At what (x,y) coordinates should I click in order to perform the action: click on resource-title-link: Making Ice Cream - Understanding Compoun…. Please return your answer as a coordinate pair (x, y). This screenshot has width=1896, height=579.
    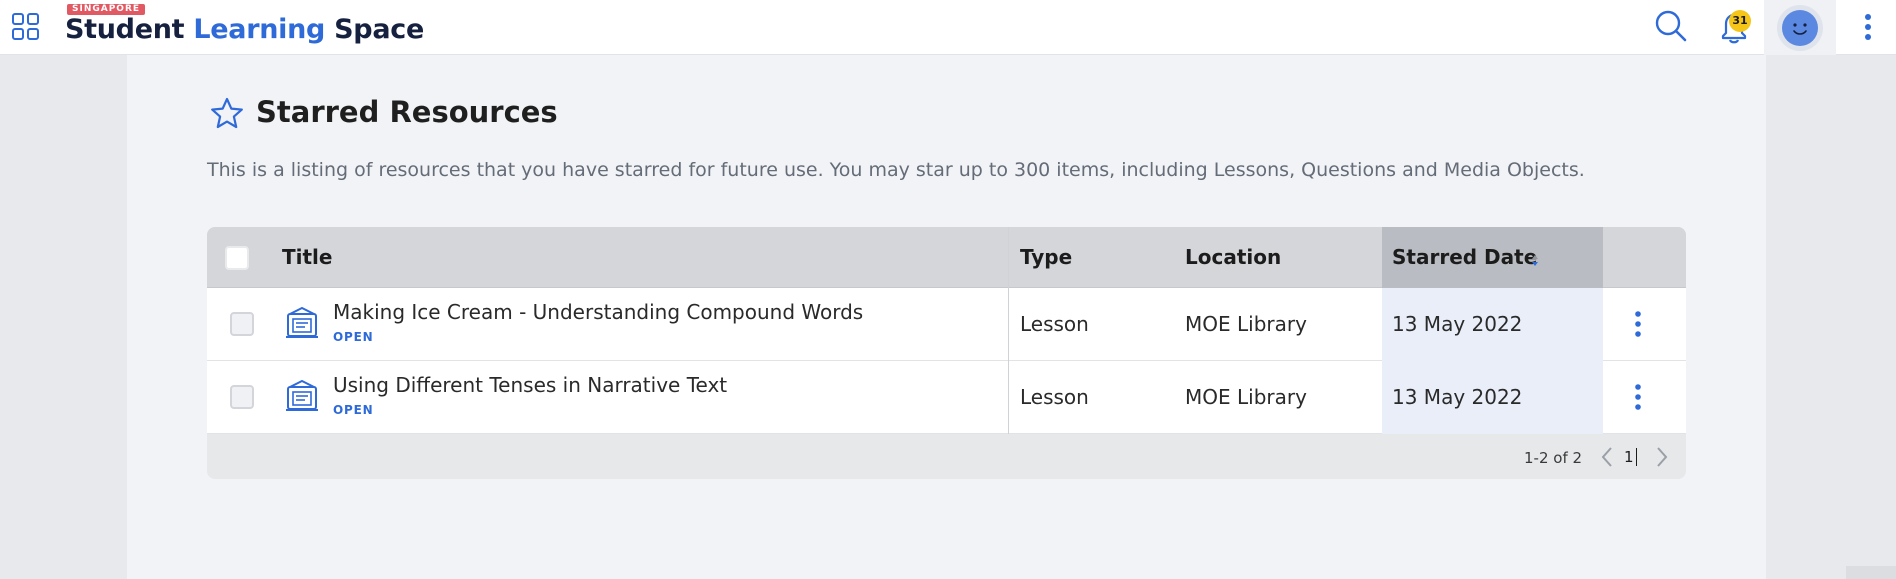
    Looking at the image, I should click on (598, 312).